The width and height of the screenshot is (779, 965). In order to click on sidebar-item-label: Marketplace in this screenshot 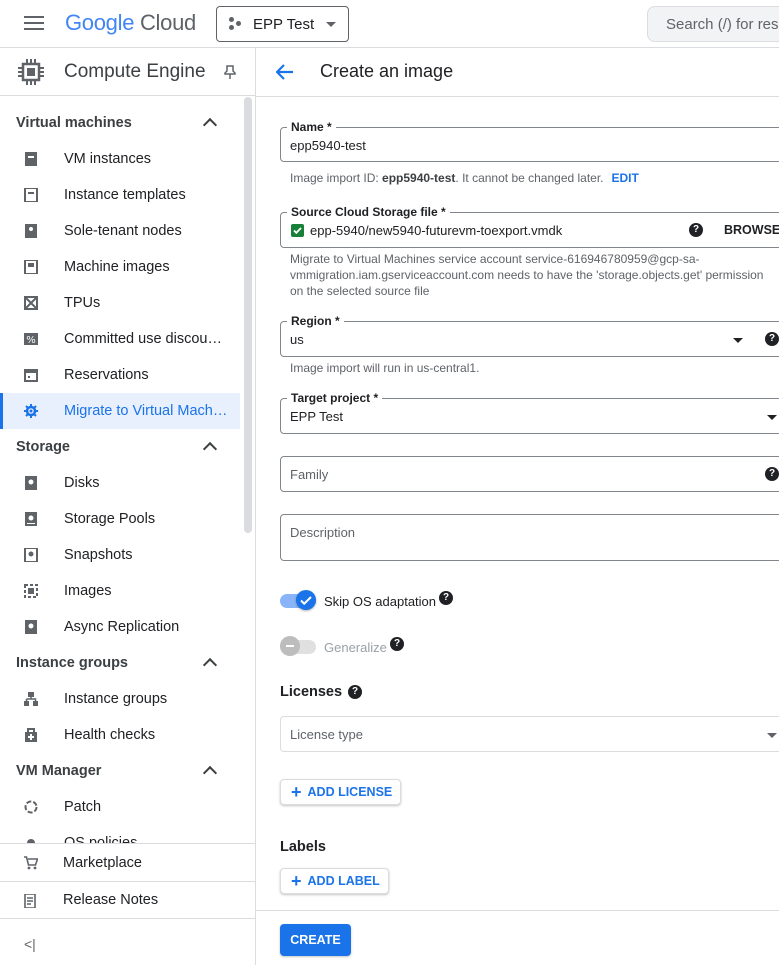, I will do `click(102, 862)`.